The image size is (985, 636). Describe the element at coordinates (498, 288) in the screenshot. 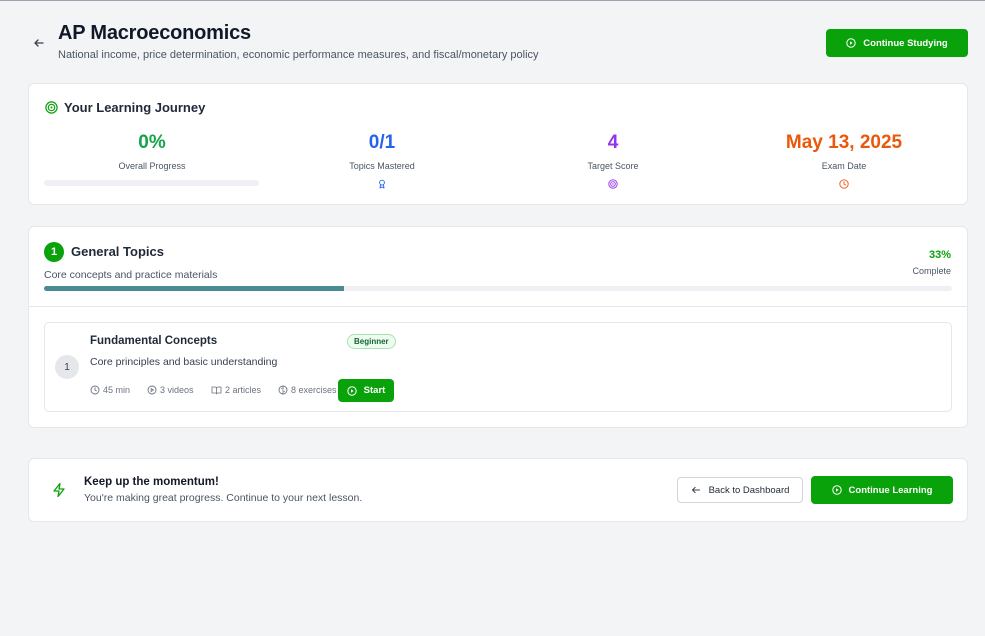

I see `section-progress-bar` at that location.